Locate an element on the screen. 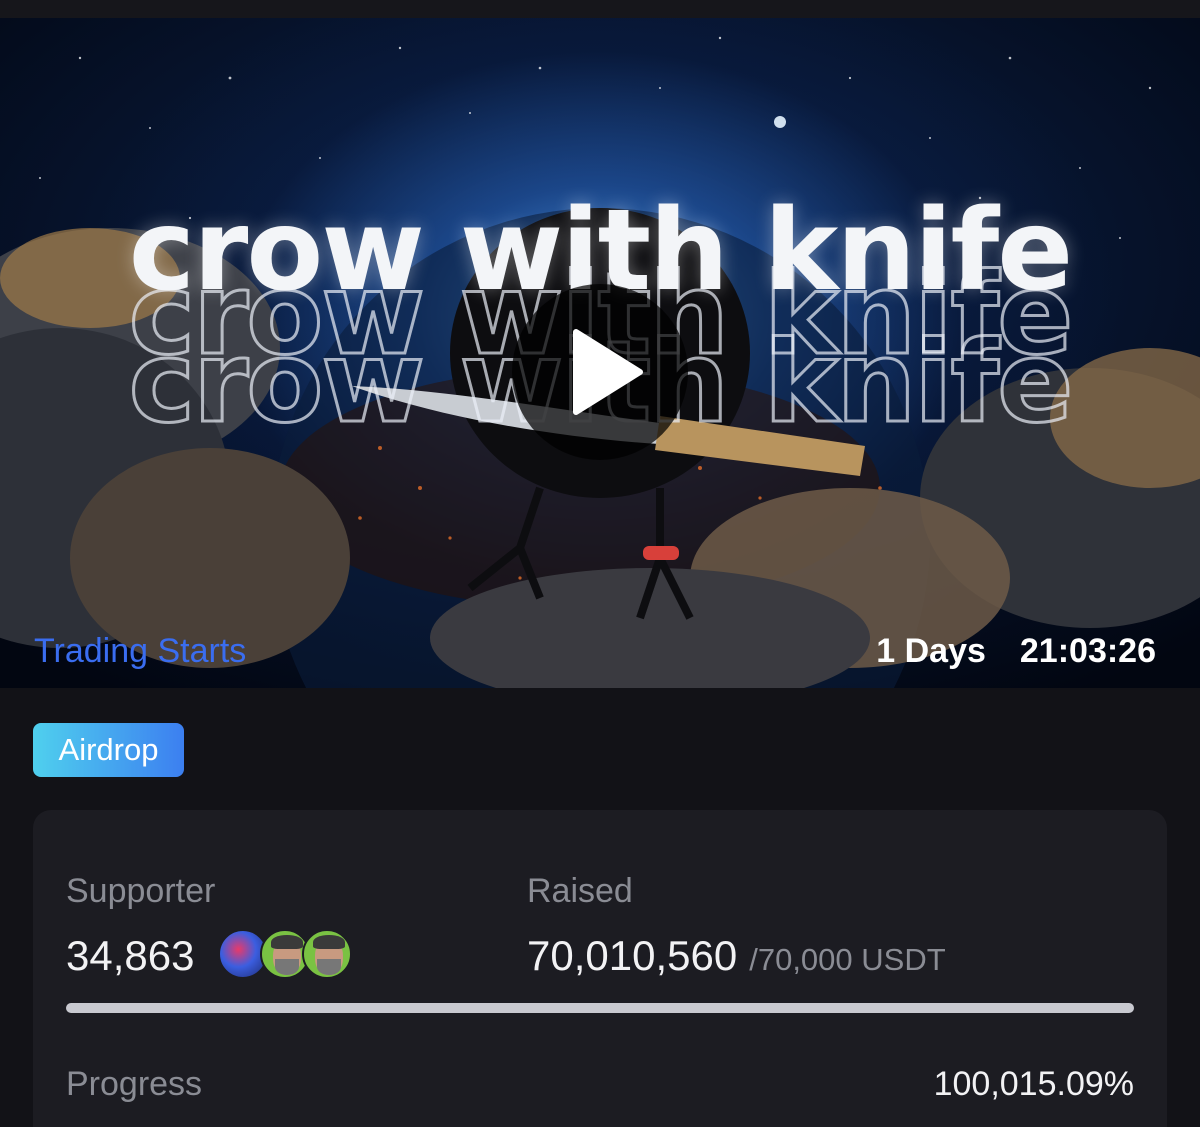 The image size is (1200, 1127). raised-amount: 70,010,560 /70,000 USDT is located at coordinates (736, 956).